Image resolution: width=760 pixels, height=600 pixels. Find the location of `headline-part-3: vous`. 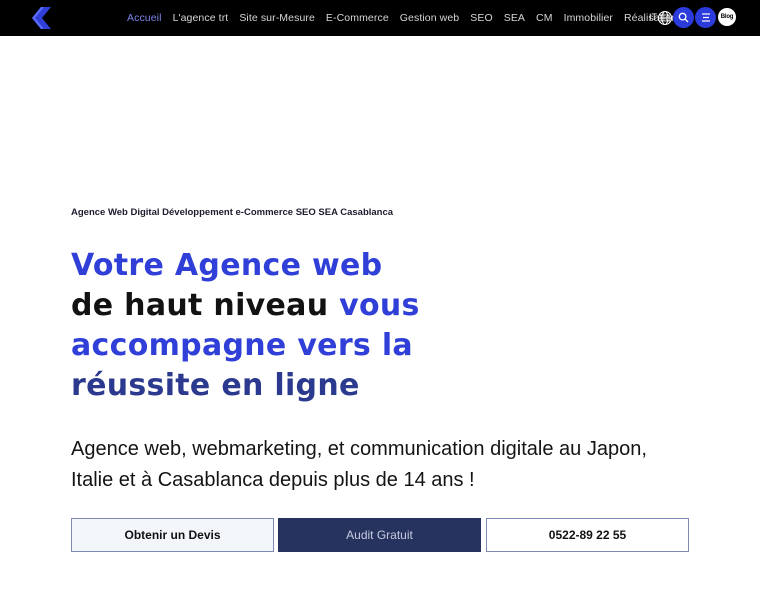

headline-part-3: vous is located at coordinates (379, 305).